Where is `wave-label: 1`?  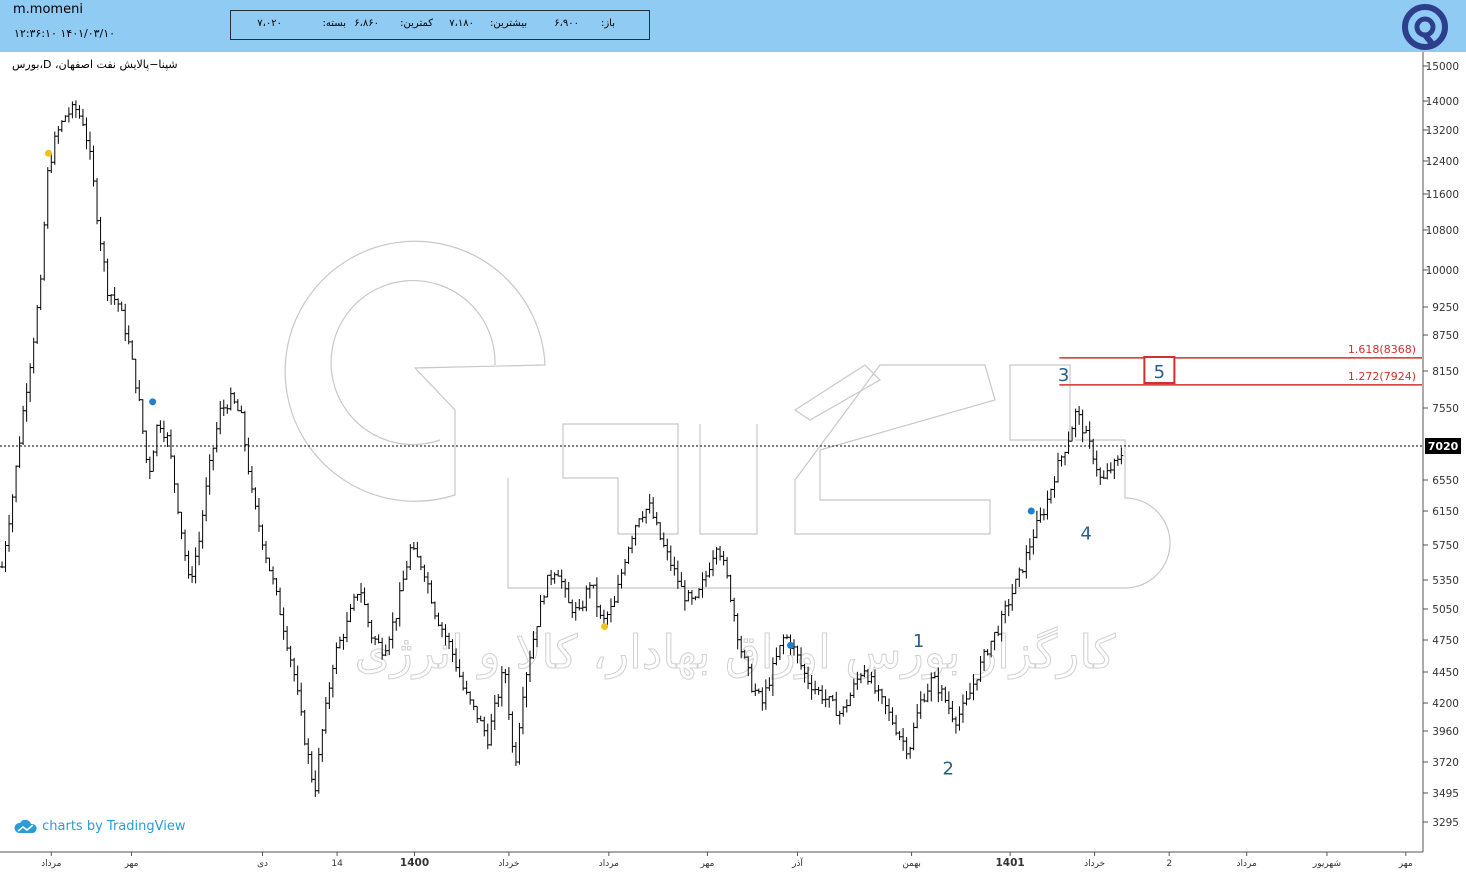 wave-label: 1 is located at coordinates (918, 641).